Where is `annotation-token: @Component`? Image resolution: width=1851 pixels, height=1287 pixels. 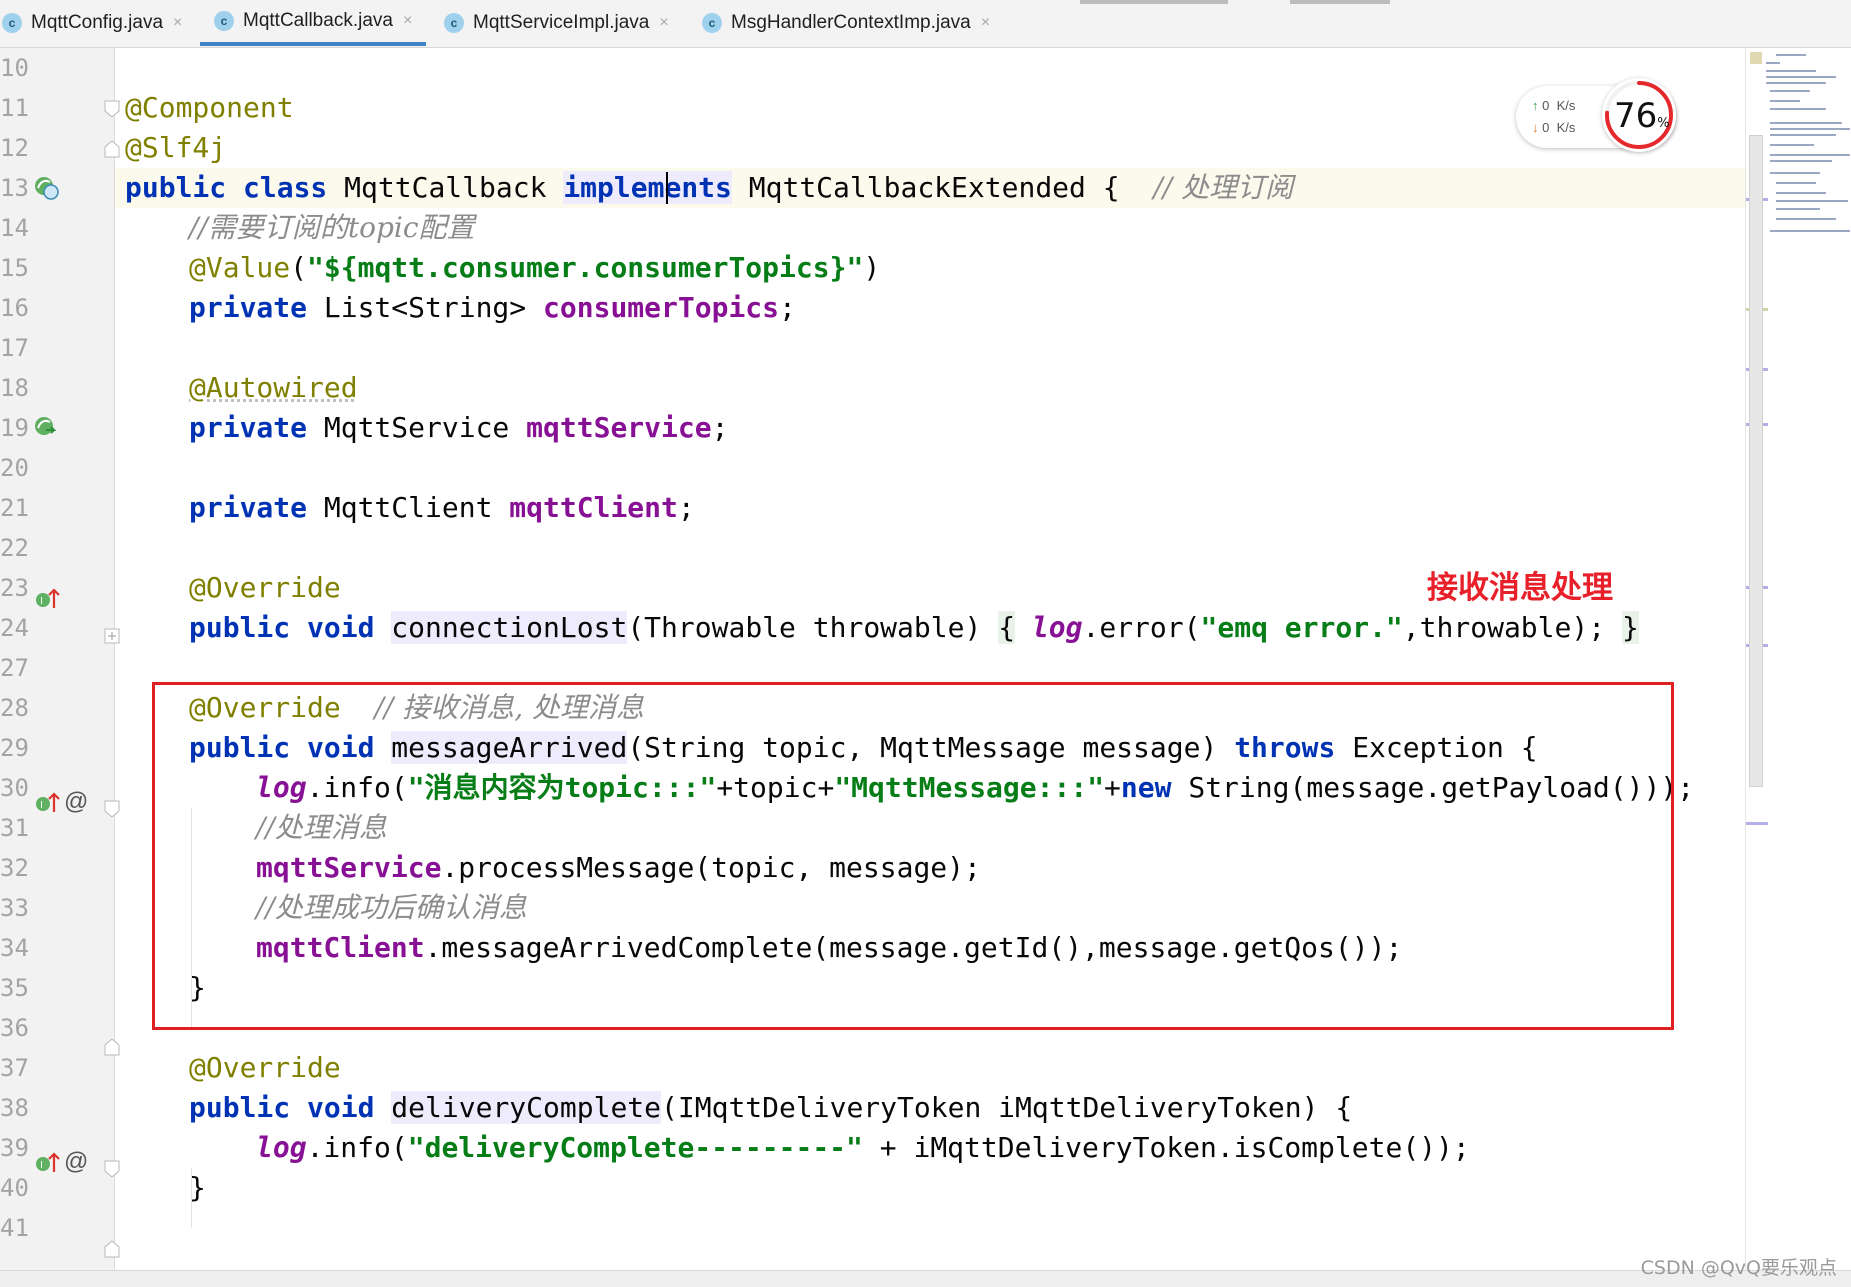
annotation-token: @Component is located at coordinates (209, 107).